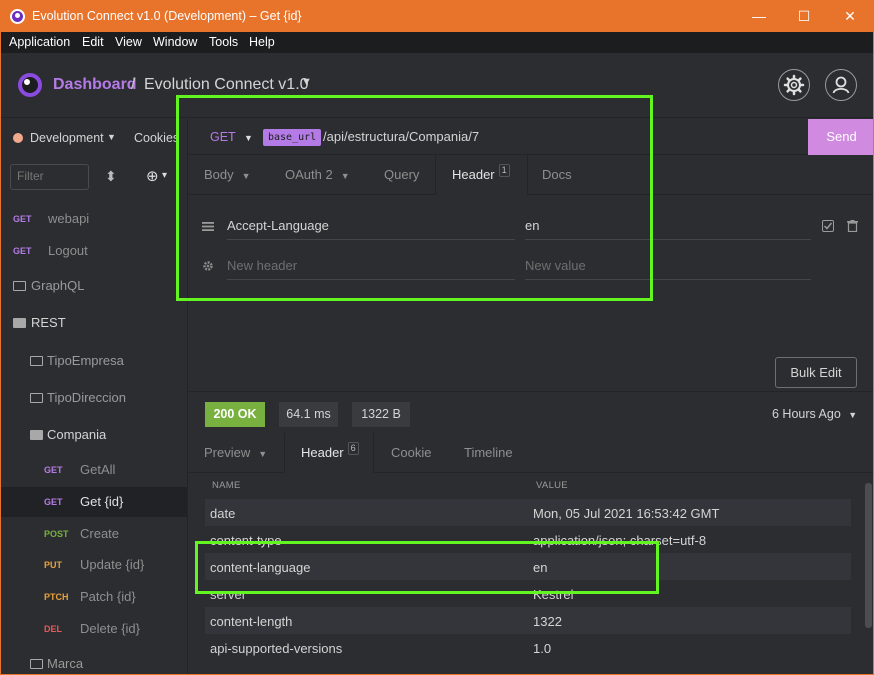 The height and width of the screenshot is (675, 874). Describe the element at coordinates (39, 42) in the screenshot. I see `menu-application: Application` at that location.